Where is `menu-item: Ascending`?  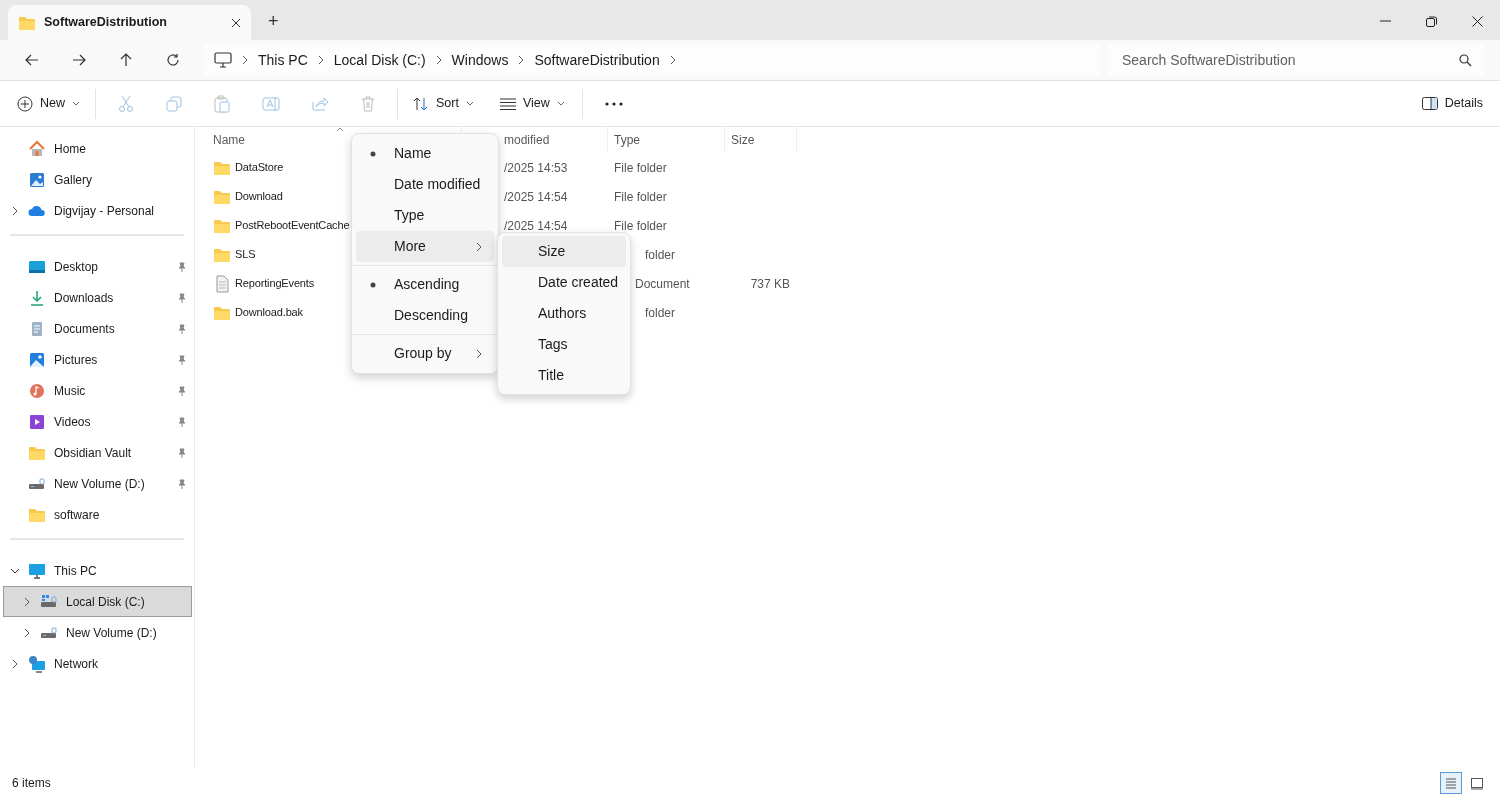 menu-item: Ascending is located at coordinates (425, 284).